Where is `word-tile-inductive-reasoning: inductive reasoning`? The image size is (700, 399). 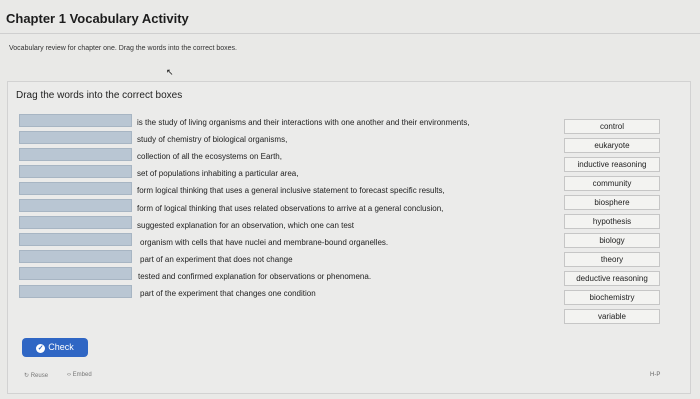 word-tile-inductive-reasoning: inductive reasoning is located at coordinates (612, 164).